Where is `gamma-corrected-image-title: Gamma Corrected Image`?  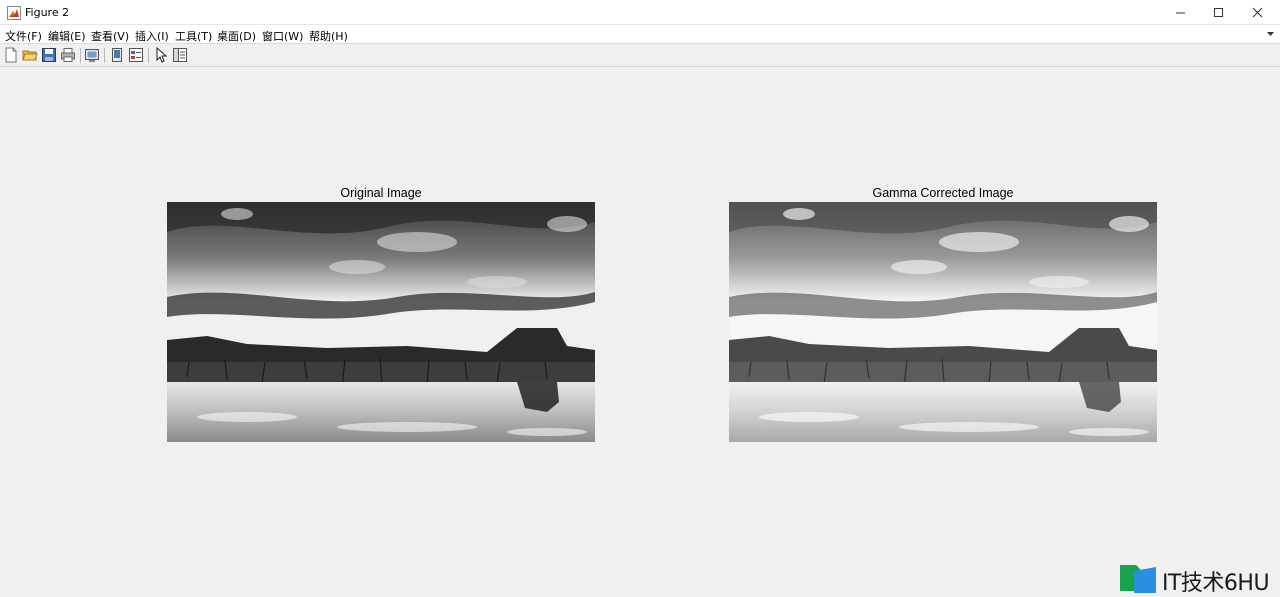 gamma-corrected-image-title: Gamma Corrected Image is located at coordinates (943, 193).